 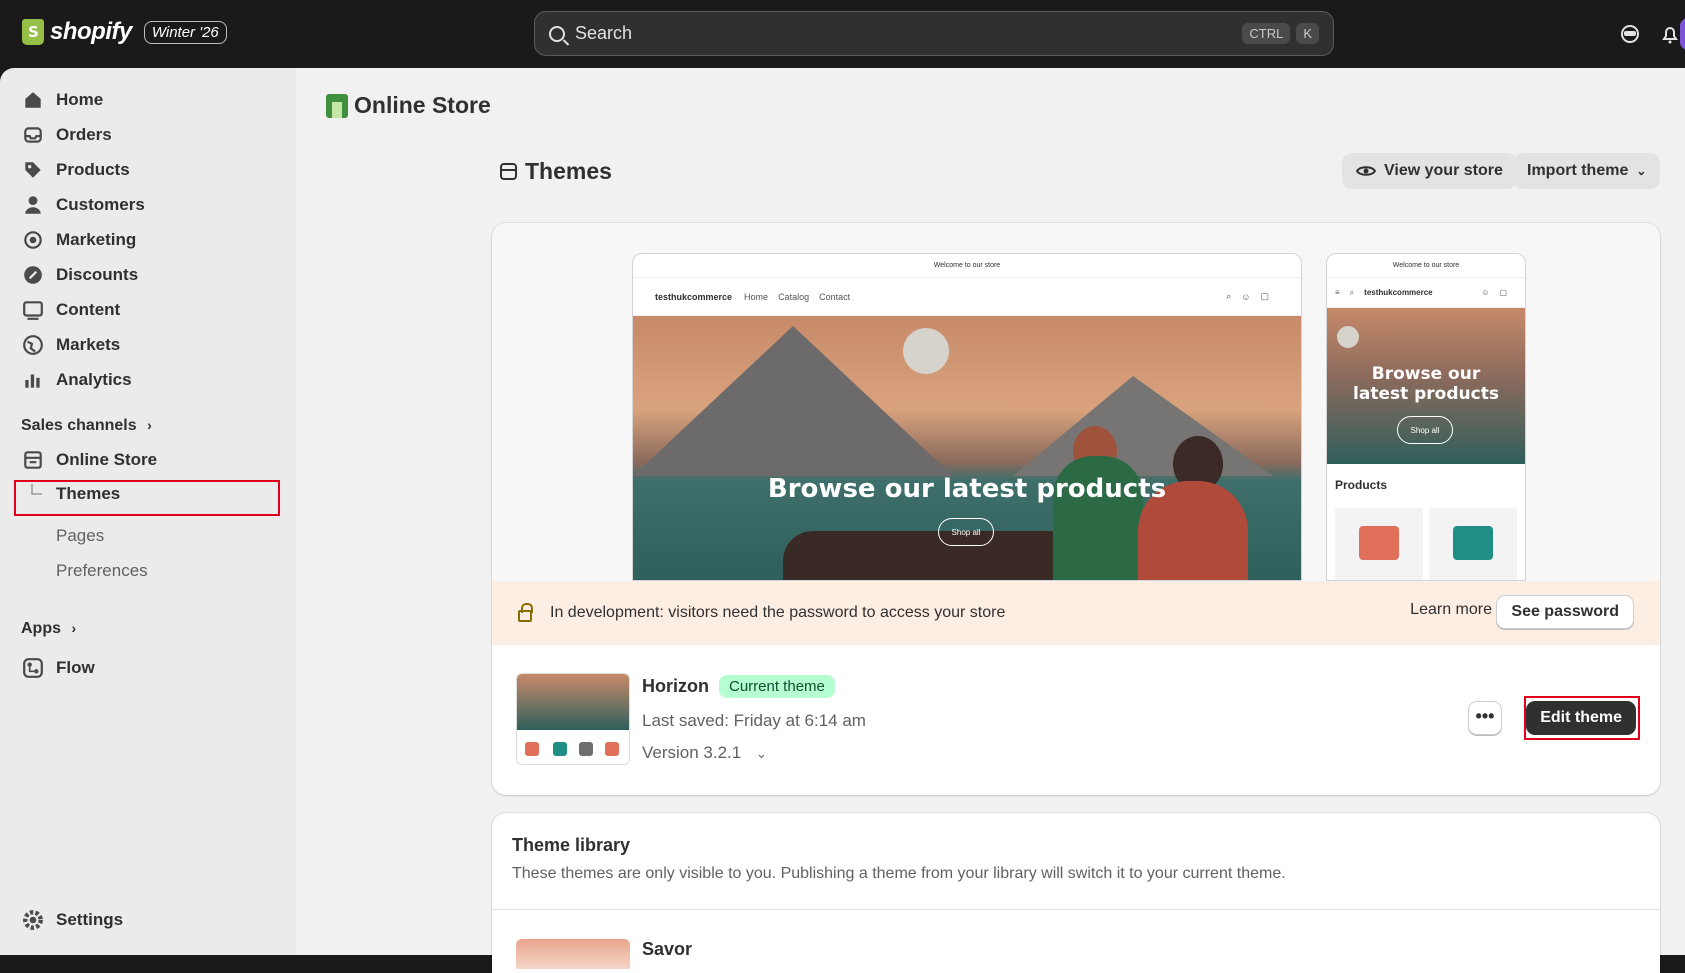 I want to click on sidebar-item-orders: Orders, so click(x=67, y=135).